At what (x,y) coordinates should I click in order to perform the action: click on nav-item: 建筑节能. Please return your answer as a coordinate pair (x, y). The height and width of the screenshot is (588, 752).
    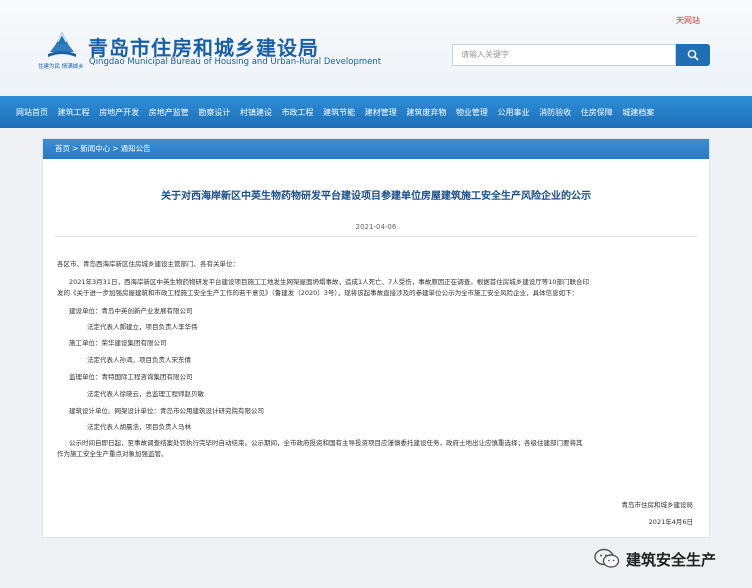
    Looking at the image, I should click on (339, 112).